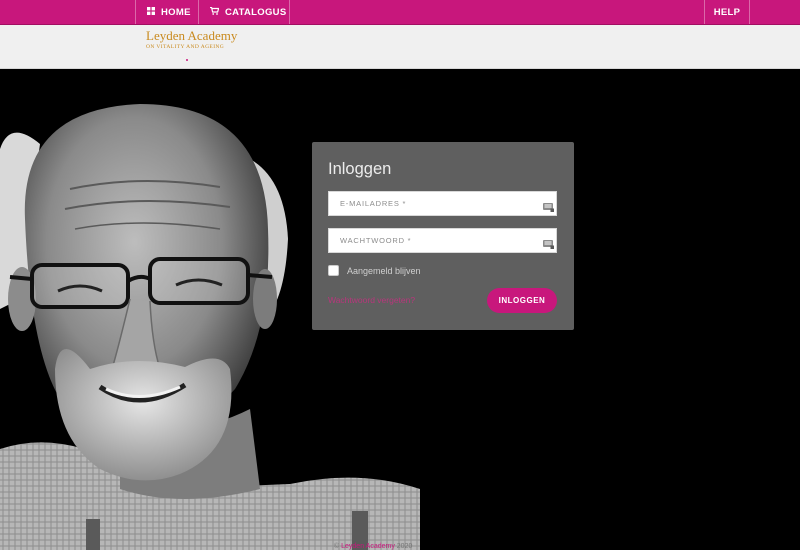  What do you see at coordinates (151, 12) in the screenshot?
I see `grid-icon` at bounding box center [151, 12].